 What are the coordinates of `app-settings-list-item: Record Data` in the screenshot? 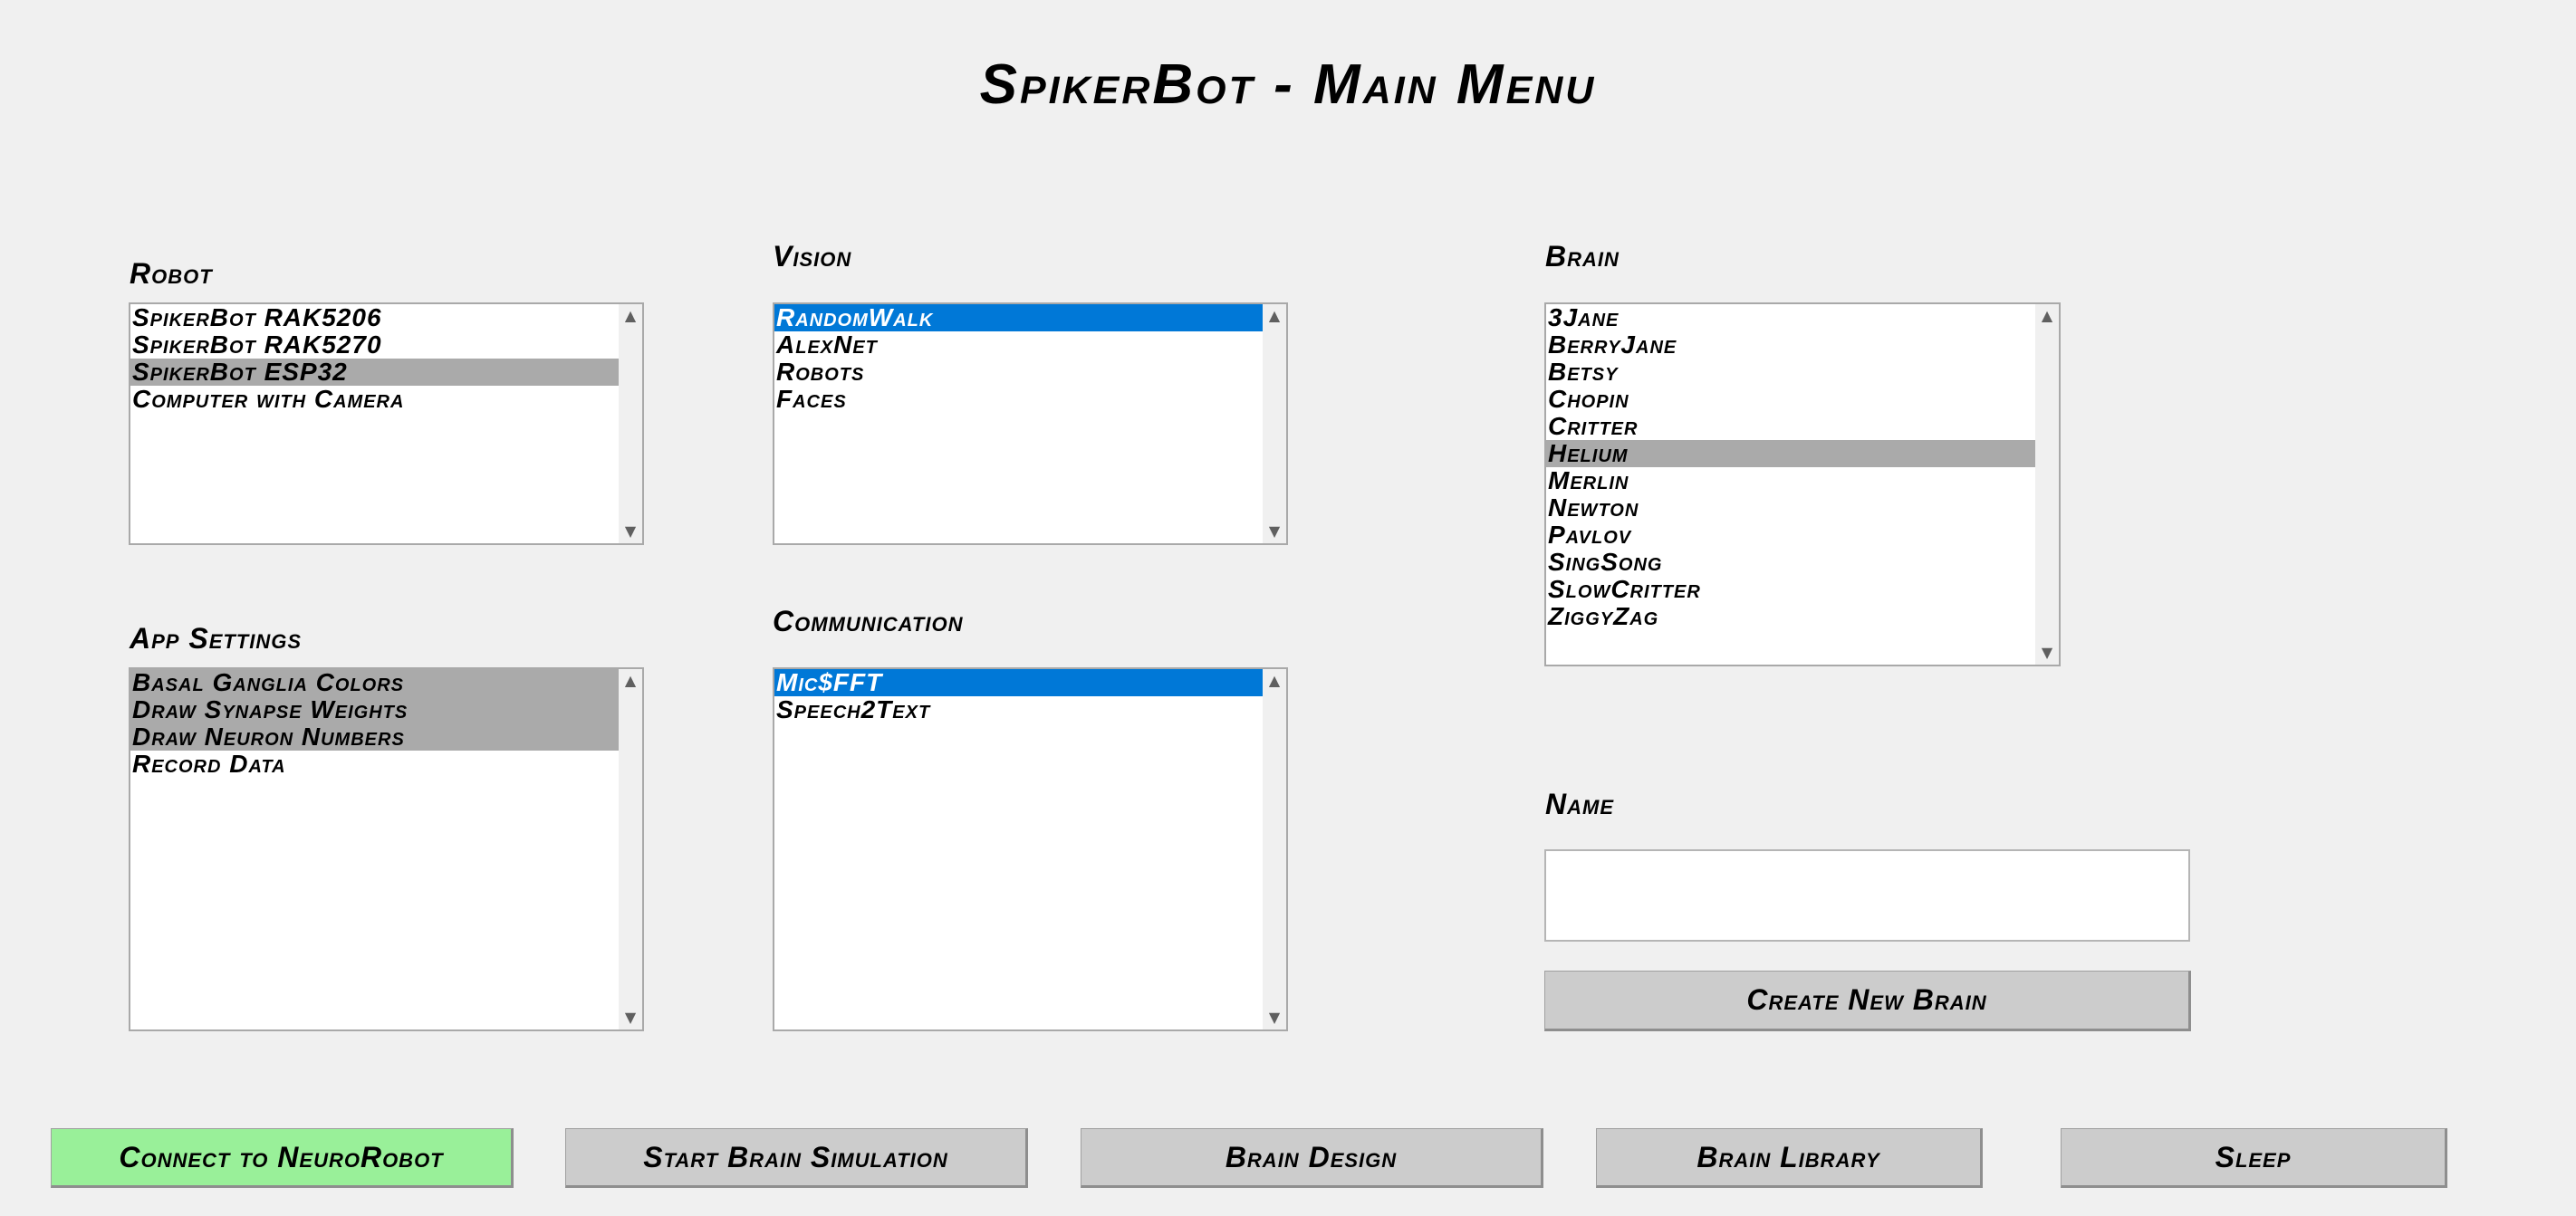 It's located at (374, 764).